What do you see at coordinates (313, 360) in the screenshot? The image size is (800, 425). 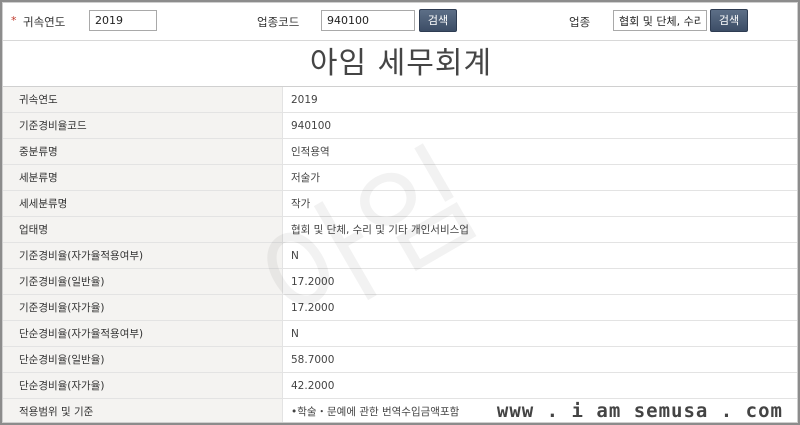 I see `row-value: 58.7000` at bounding box center [313, 360].